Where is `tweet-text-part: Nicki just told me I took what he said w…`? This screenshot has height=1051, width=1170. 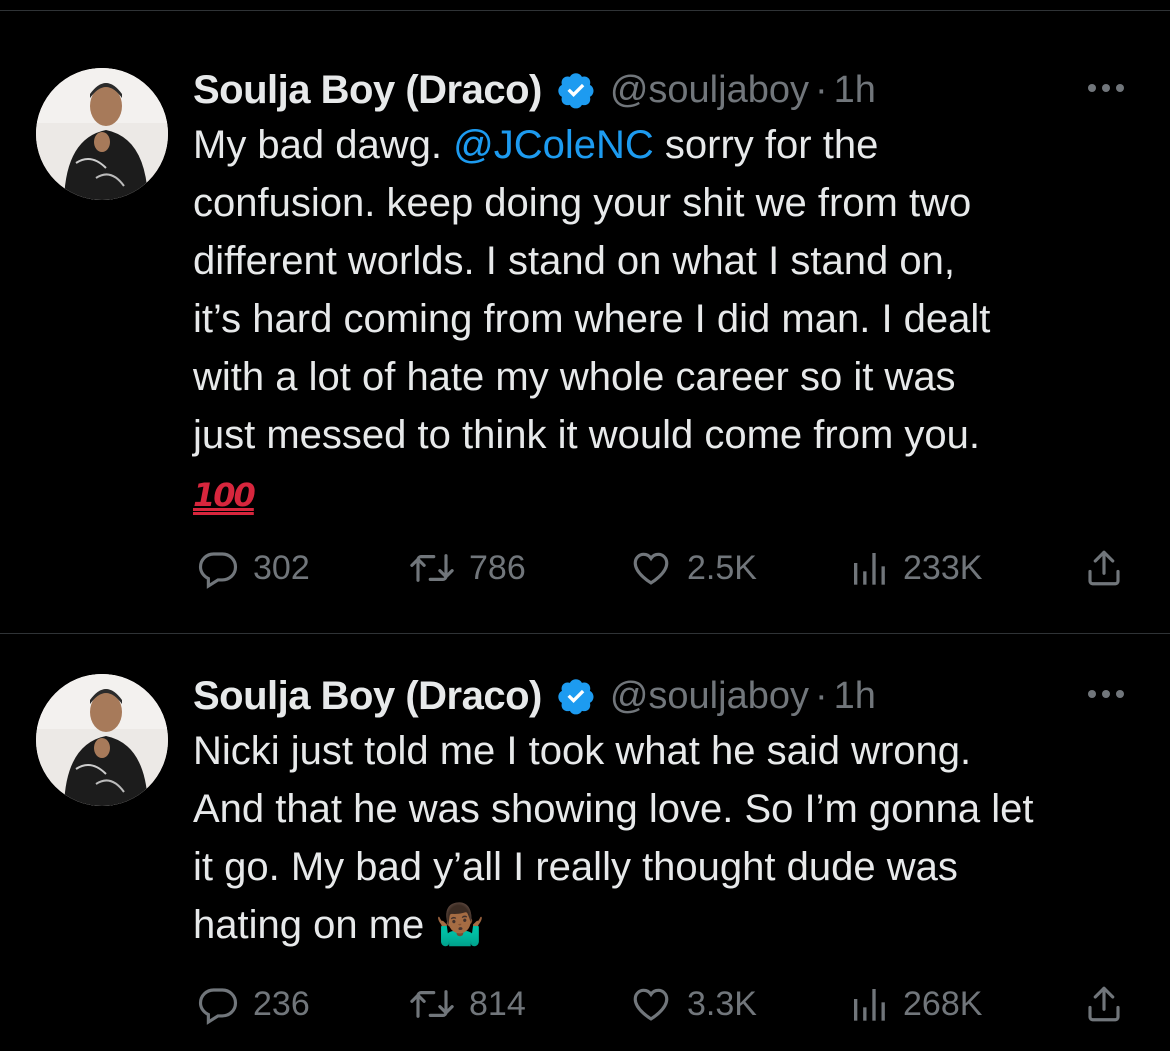
tweet-text-part: Nicki just told me I took what he said w… is located at coordinates (613, 838).